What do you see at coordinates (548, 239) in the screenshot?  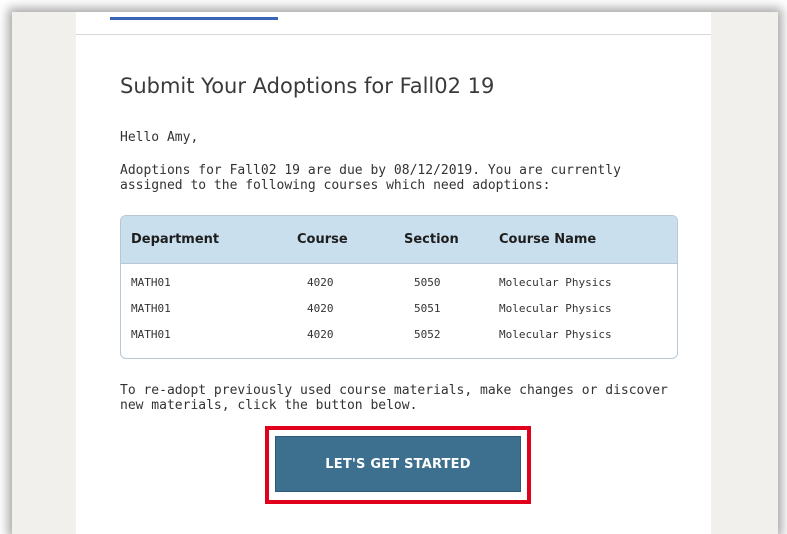 I see `header-course-name: Course Name` at bounding box center [548, 239].